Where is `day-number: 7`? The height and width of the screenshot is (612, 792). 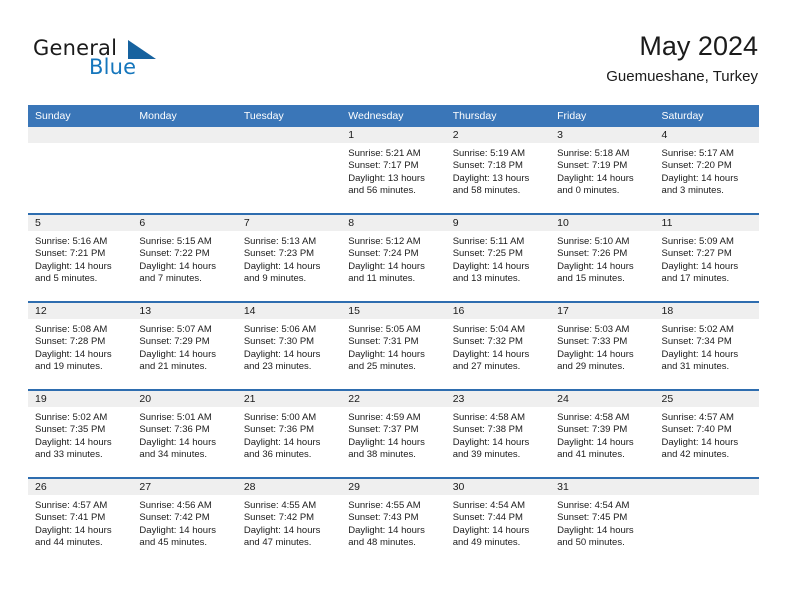 day-number: 7 is located at coordinates (289, 223).